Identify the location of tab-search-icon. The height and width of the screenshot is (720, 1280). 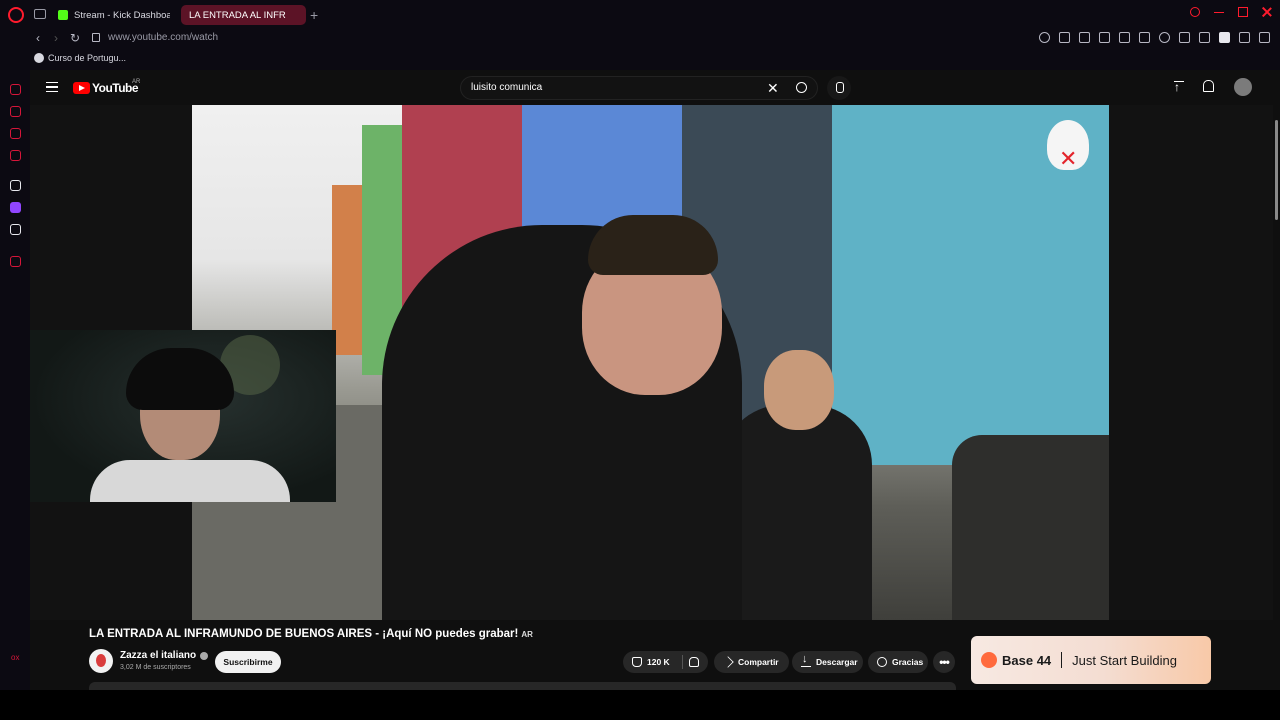
(1195, 12).